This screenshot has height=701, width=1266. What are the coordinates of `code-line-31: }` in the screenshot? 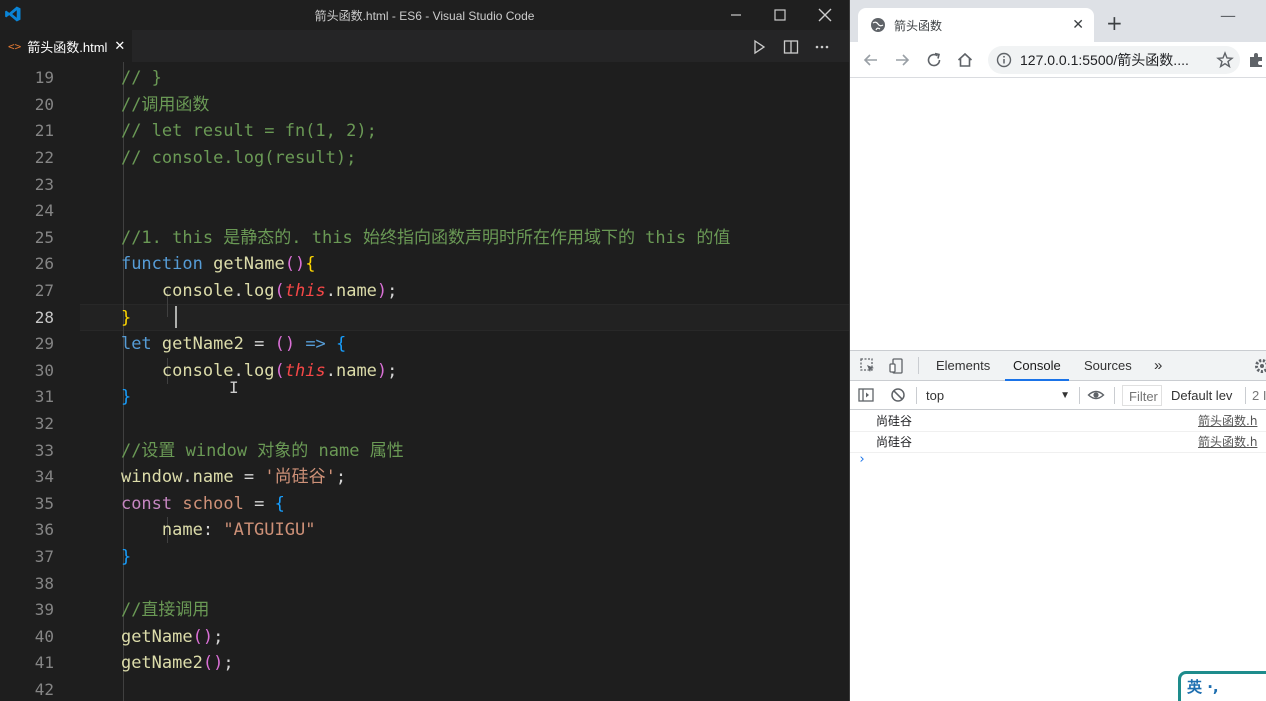 It's located at (126, 397).